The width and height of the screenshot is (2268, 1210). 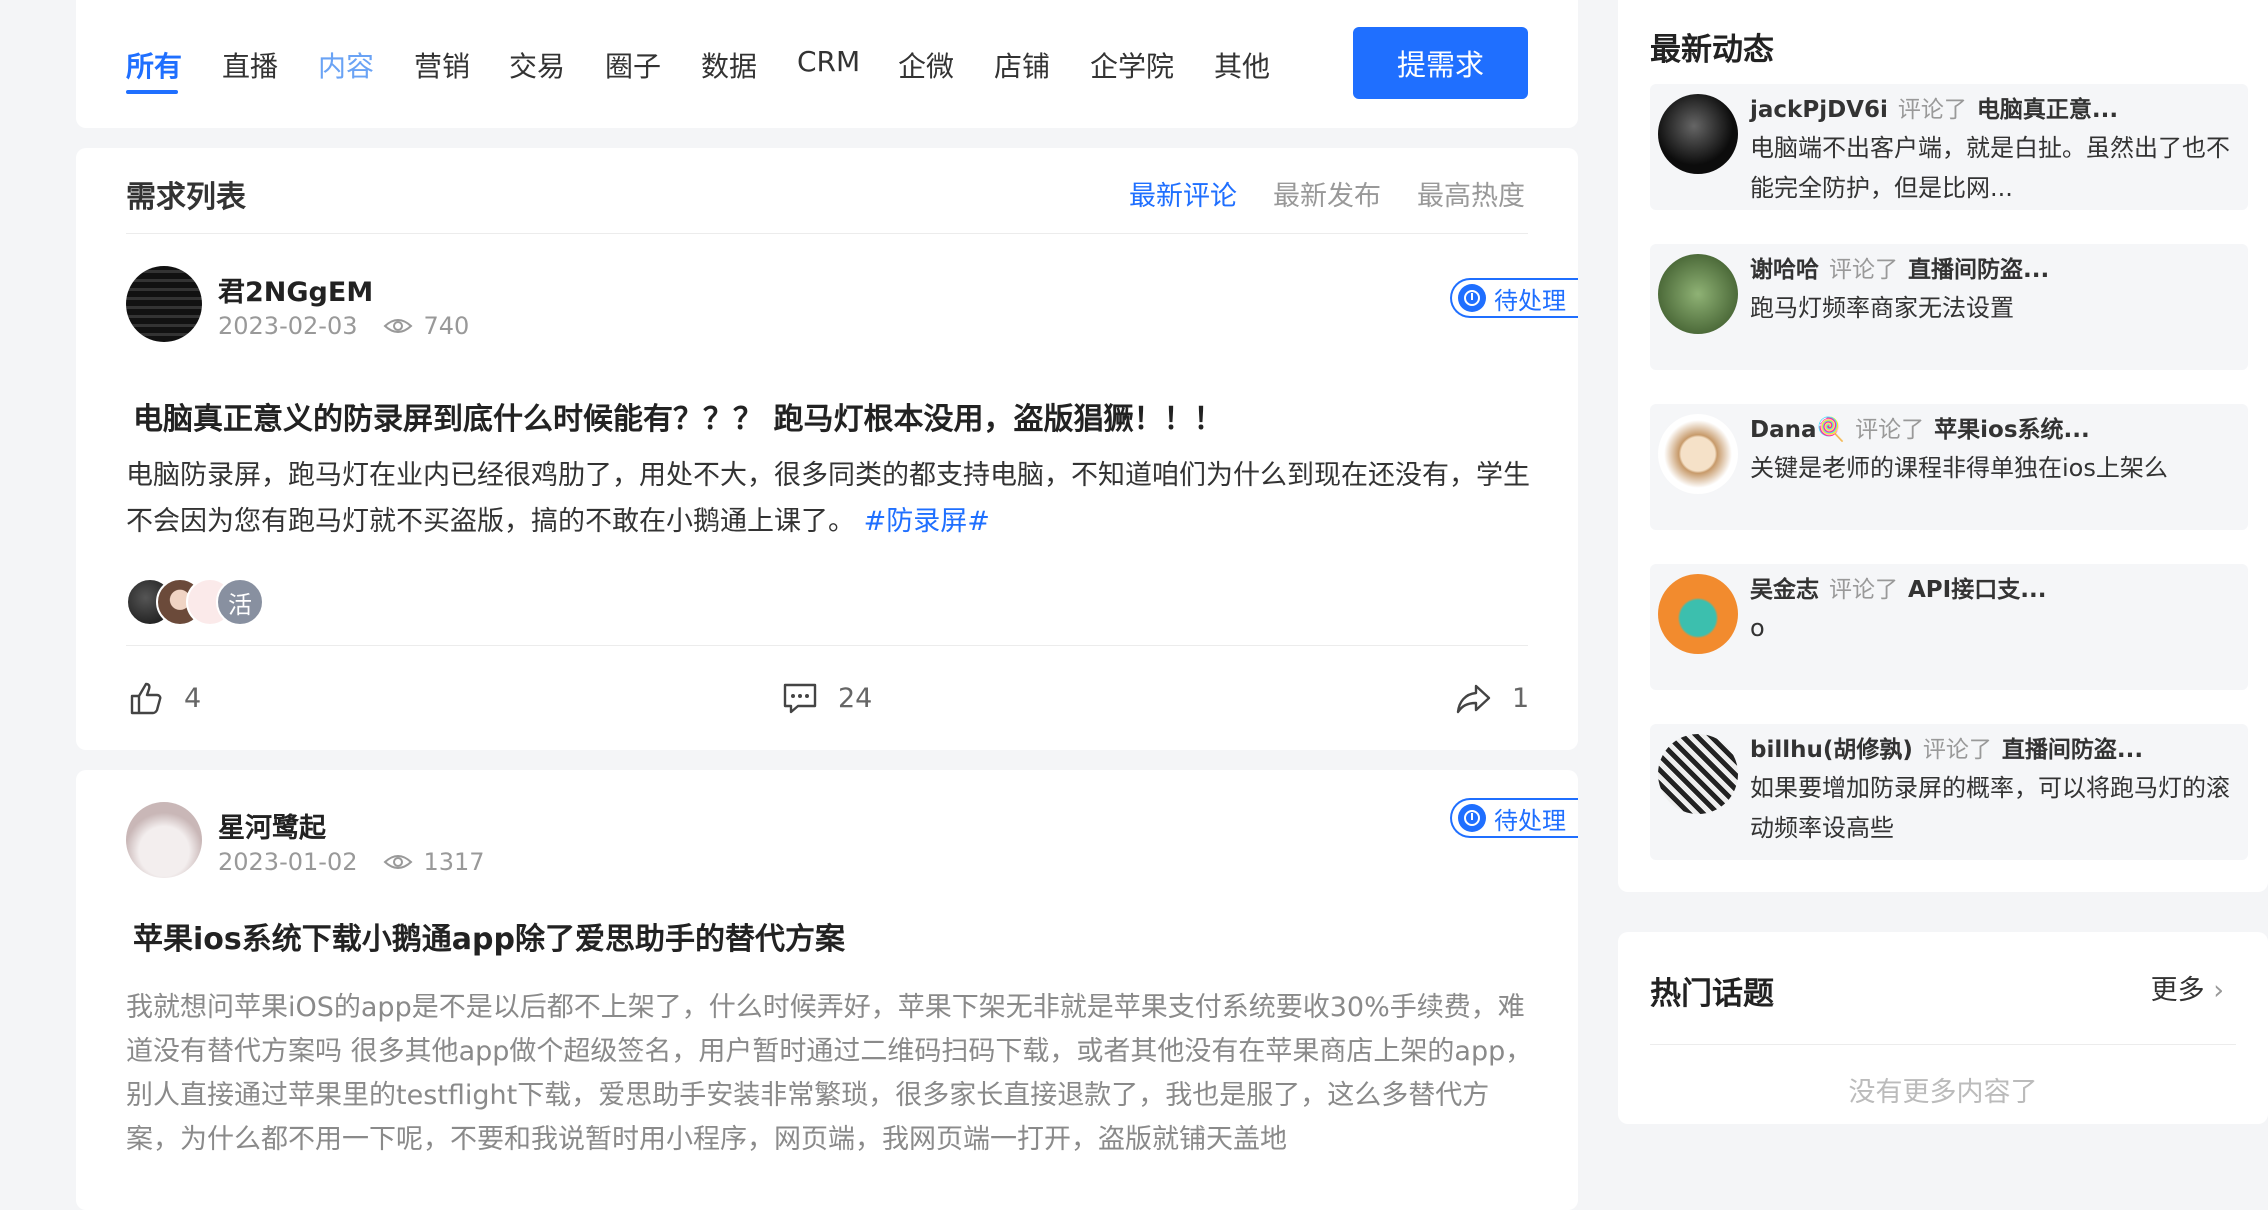 What do you see at coordinates (1990, 808) in the screenshot?
I see `activity-comment: 如果要增加防录屏的概率，可以将跑马灯的滚动频率设高些` at bounding box center [1990, 808].